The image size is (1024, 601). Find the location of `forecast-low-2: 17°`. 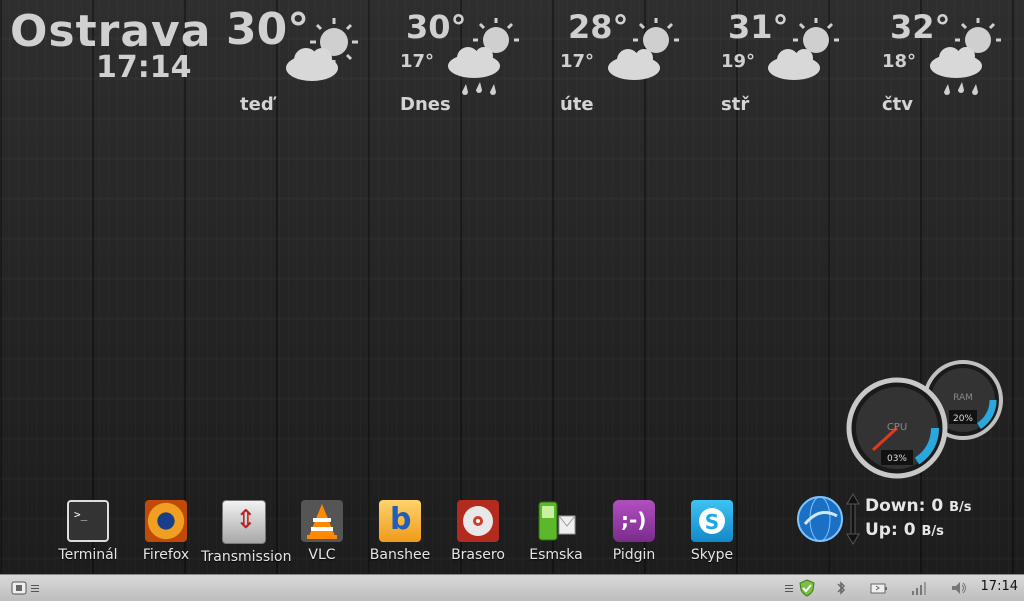

forecast-low-2: 17° is located at coordinates (577, 61).